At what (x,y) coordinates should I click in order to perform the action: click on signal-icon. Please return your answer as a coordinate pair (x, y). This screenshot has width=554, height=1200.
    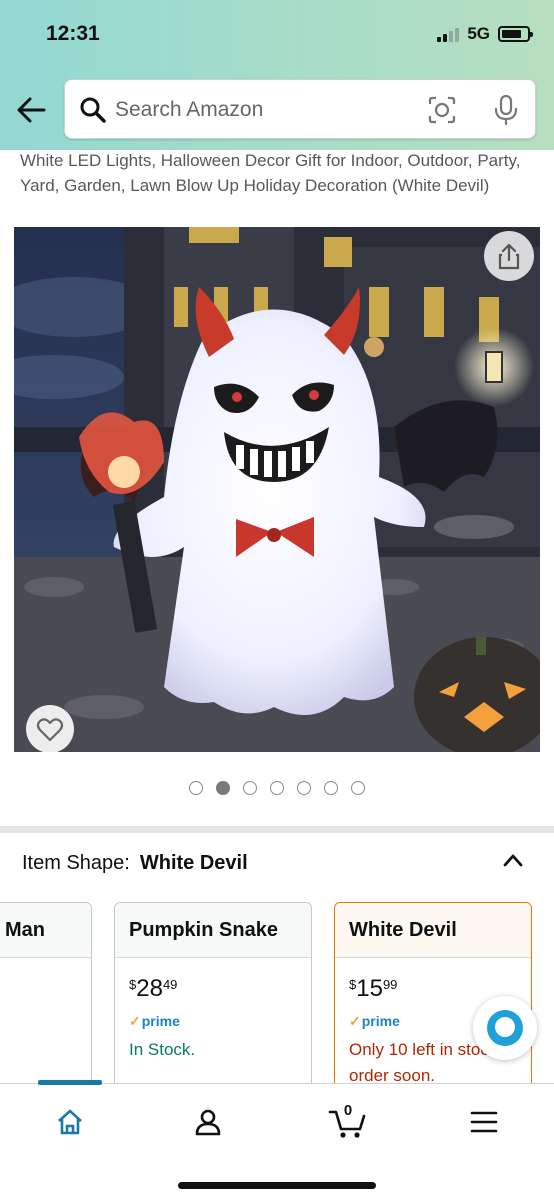
    Looking at the image, I should click on (448, 34).